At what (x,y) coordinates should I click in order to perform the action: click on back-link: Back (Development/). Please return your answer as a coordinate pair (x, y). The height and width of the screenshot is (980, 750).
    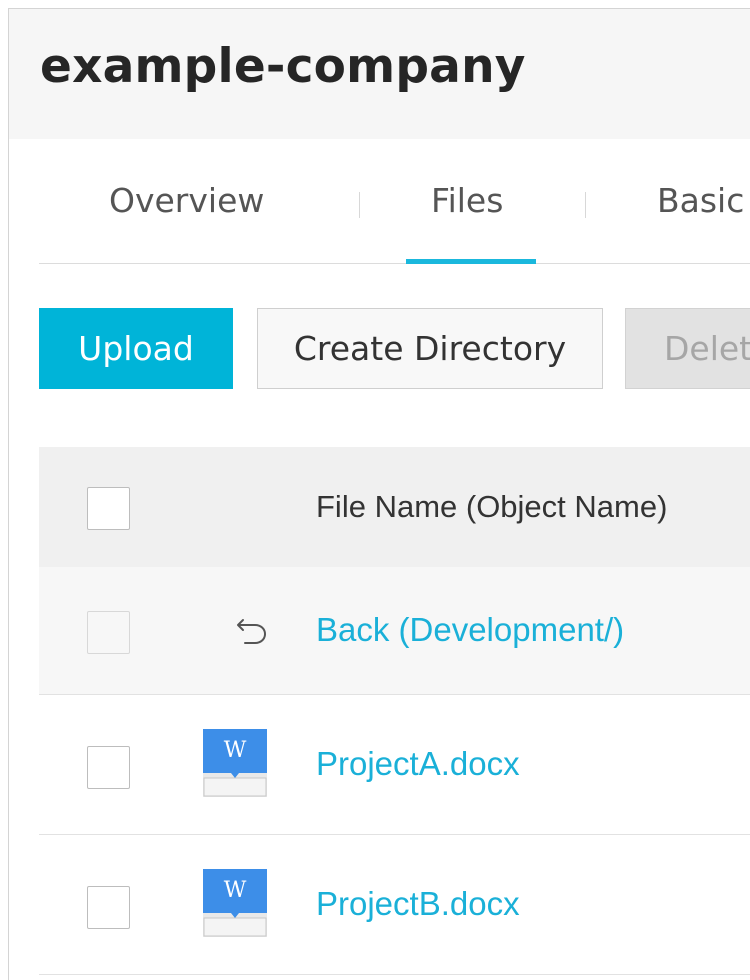
    Looking at the image, I should click on (470, 630).